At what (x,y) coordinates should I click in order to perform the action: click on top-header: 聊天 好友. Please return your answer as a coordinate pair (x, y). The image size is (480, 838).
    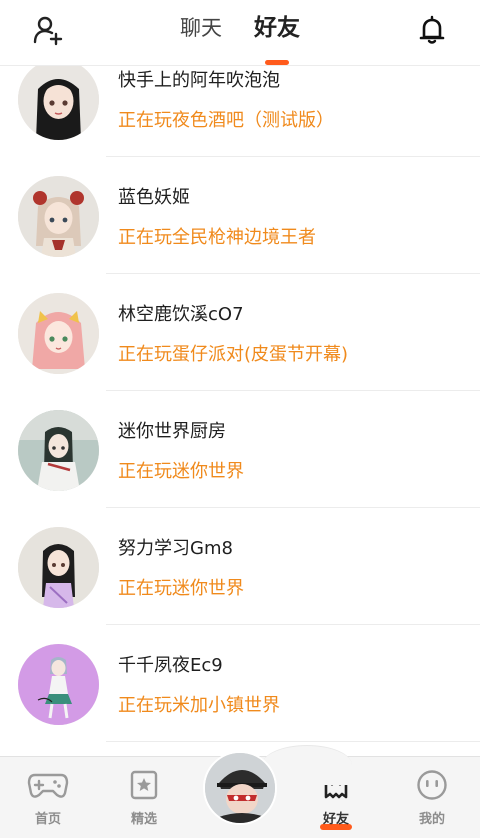
    Looking at the image, I should click on (240, 33).